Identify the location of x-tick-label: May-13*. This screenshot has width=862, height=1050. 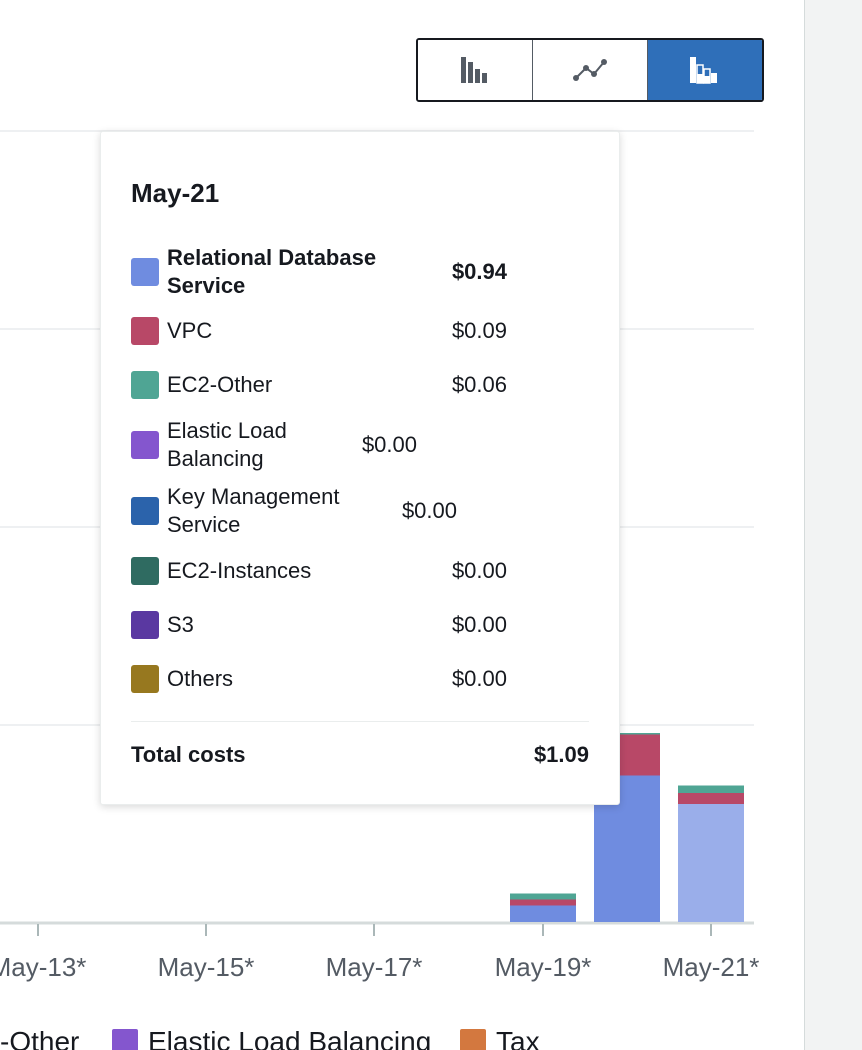
(43, 967).